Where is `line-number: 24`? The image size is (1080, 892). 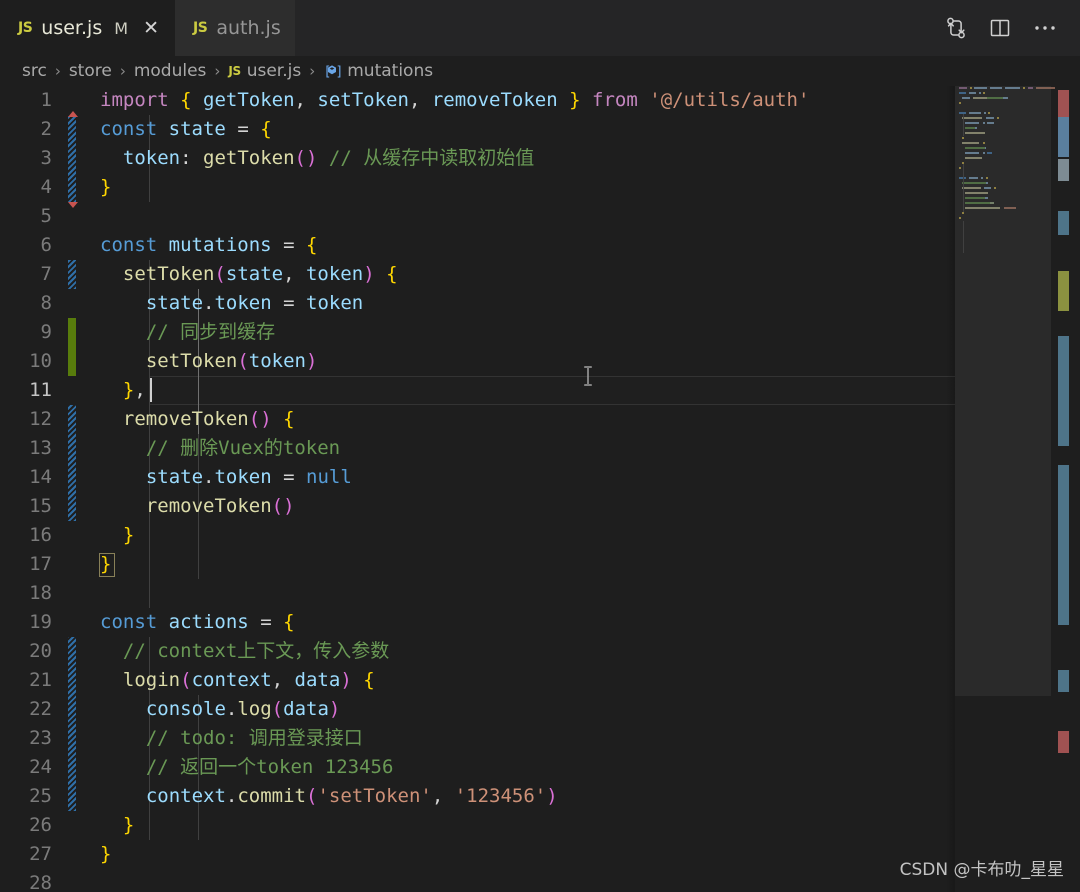 line-number: 24 is located at coordinates (40, 767).